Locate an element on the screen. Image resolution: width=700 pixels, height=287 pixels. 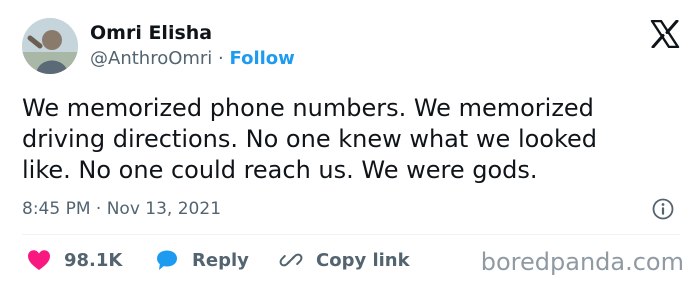
speech-bubble-icon is located at coordinates (167, 260).